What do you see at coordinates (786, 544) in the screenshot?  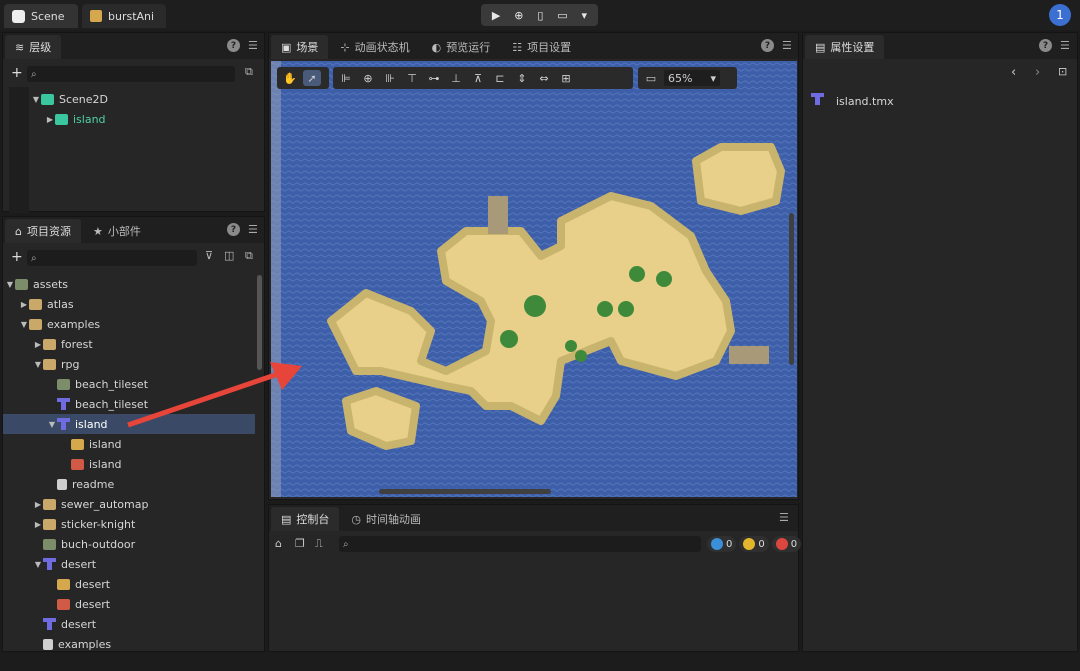 I see `error-count-badge: 0` at bounding box center [786, 544].